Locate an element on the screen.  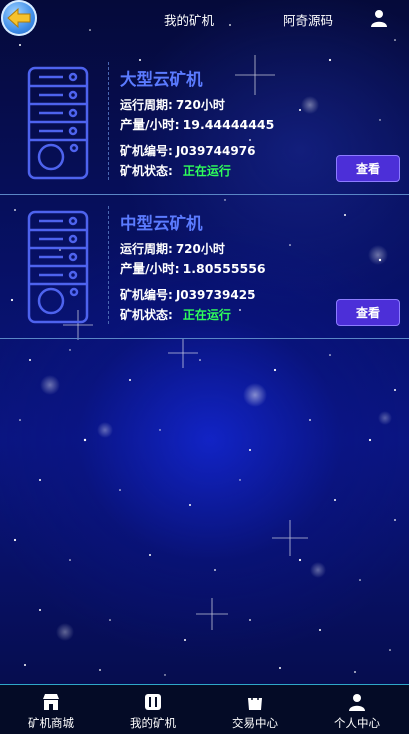
id-row: 矿机编号: J039744976 is located at coordinates (187, 150).